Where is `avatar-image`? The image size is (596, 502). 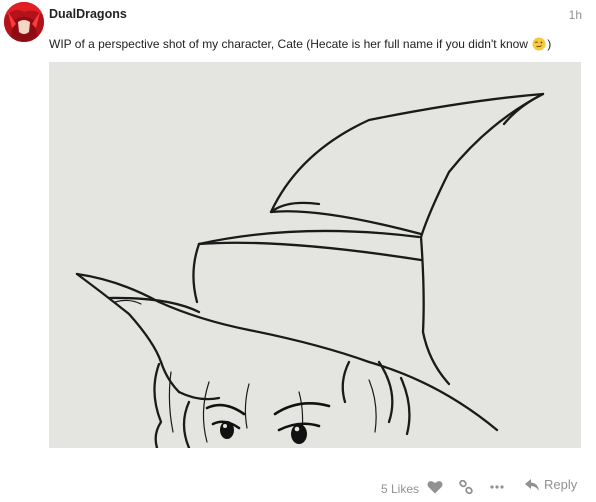
avatar-image is located at coordinates (24, 22).